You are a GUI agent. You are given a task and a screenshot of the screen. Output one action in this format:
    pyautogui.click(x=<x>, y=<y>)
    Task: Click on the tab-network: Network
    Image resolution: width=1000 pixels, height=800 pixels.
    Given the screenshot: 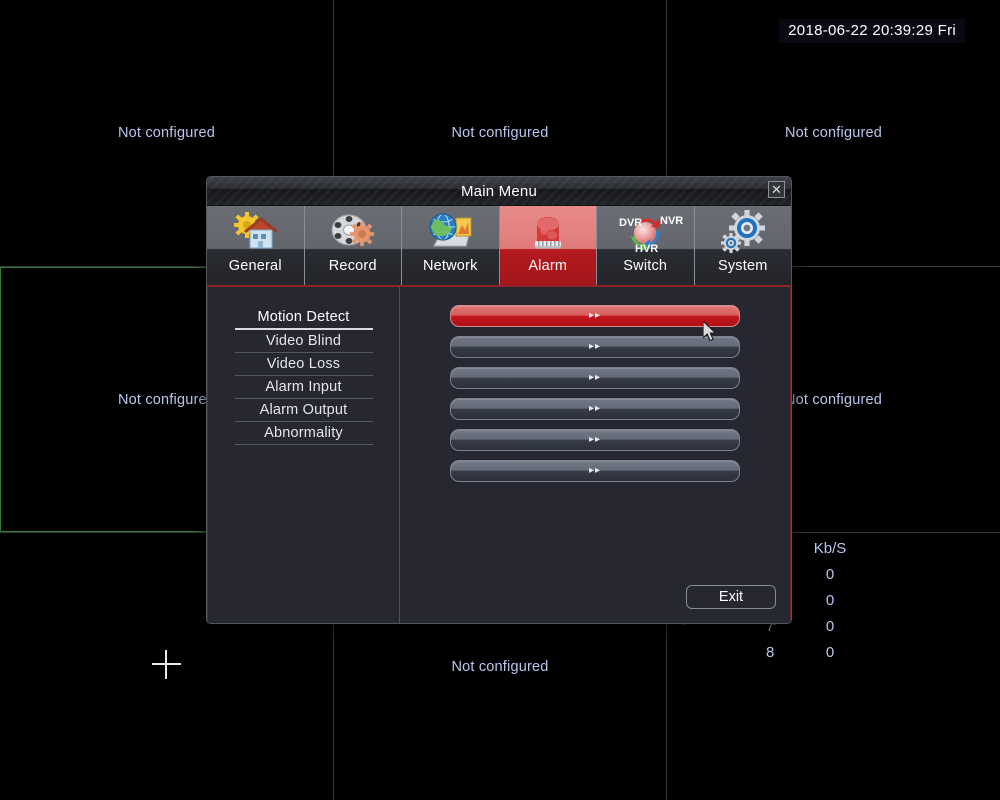 What is the action you would take?
    pyautogui.click(x=451, y=245)
    